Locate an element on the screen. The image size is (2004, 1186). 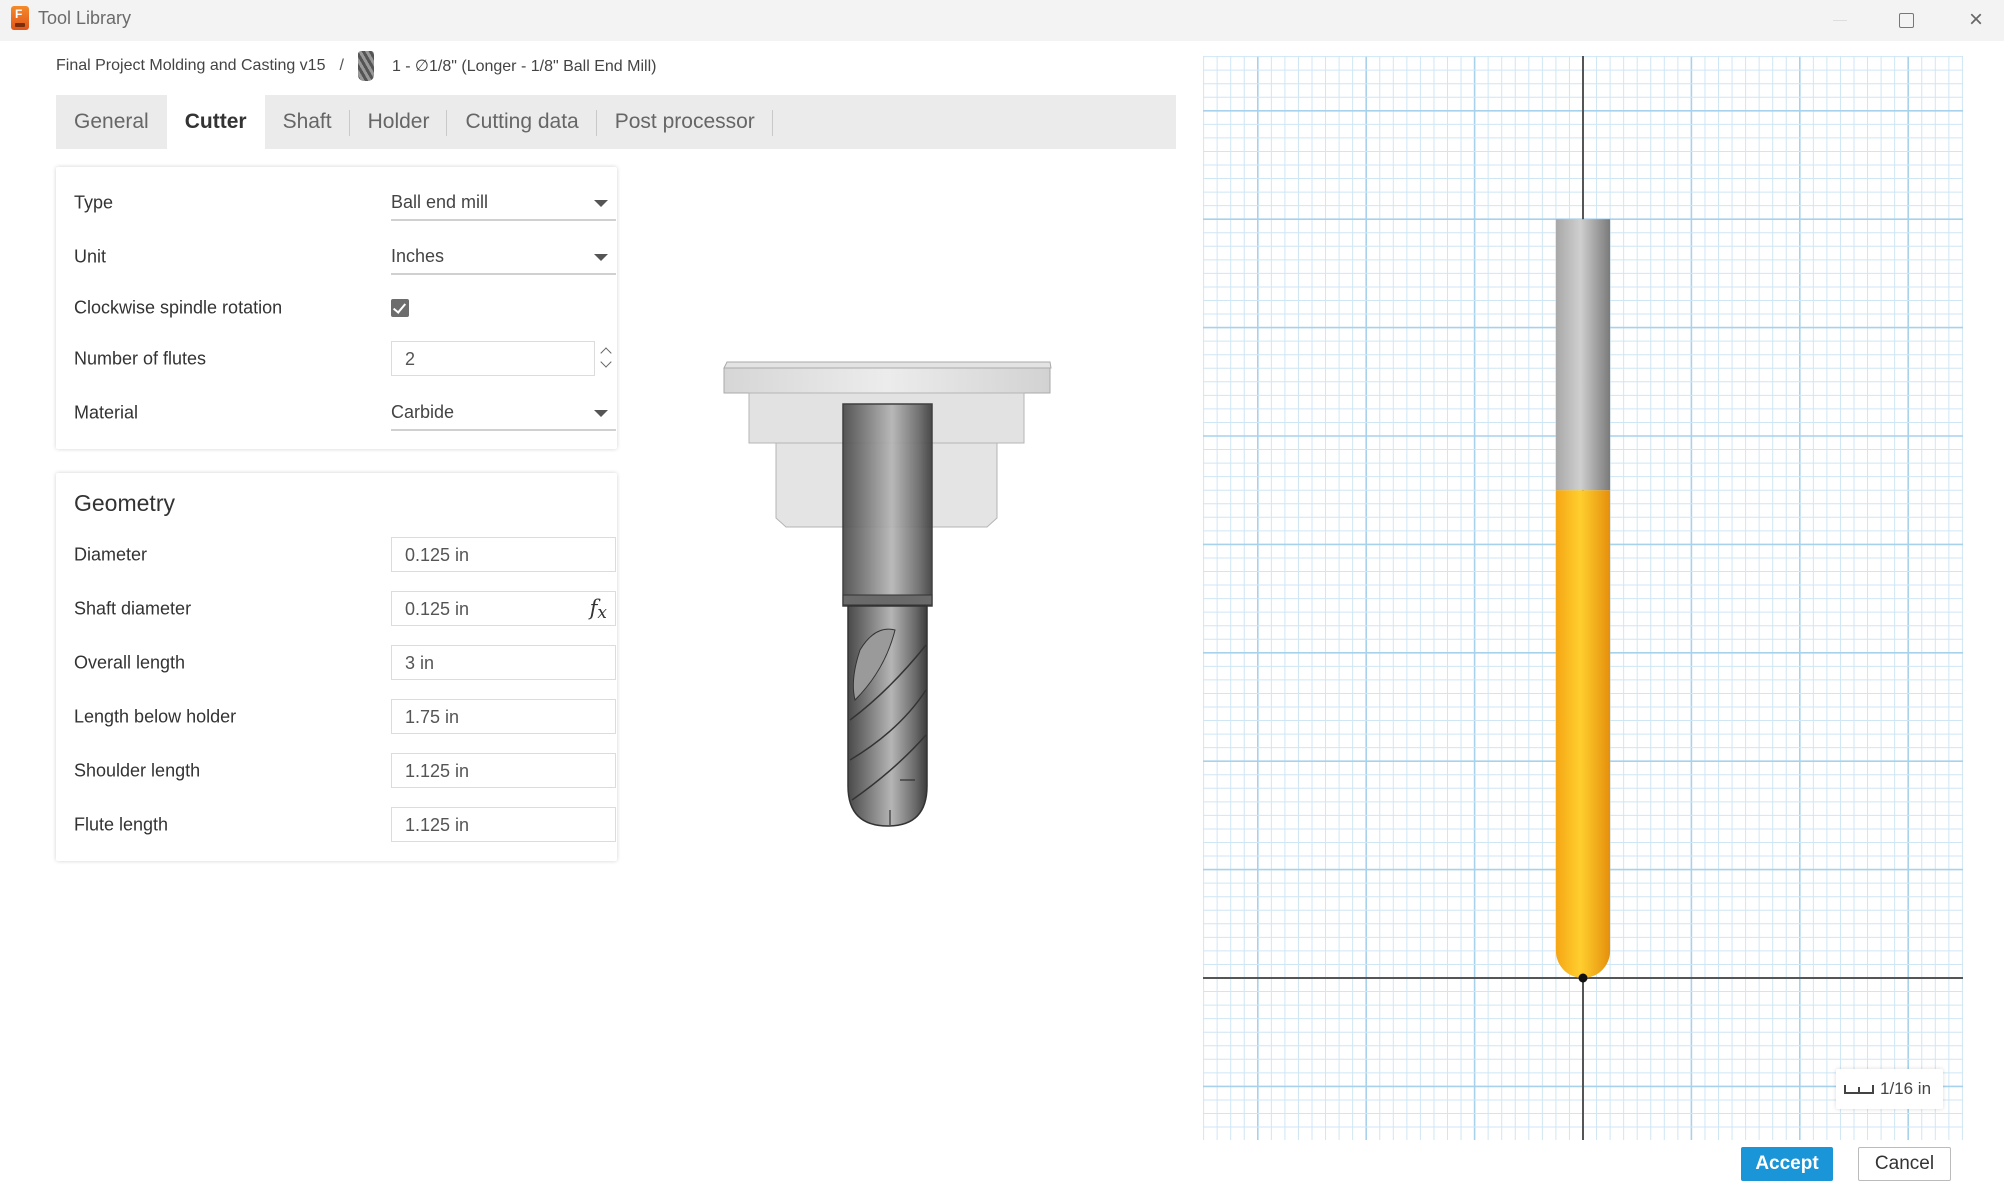
shaft-diameter-row: Shaft diameter 0.125 in fx is located at coordinates (345, 609).